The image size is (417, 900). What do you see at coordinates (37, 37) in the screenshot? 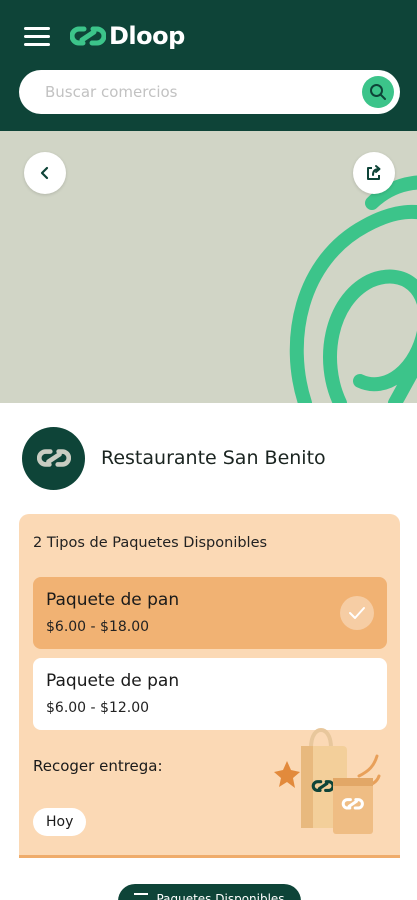
I see `hamburger-menu-icon` at bounding box center [37, 37].